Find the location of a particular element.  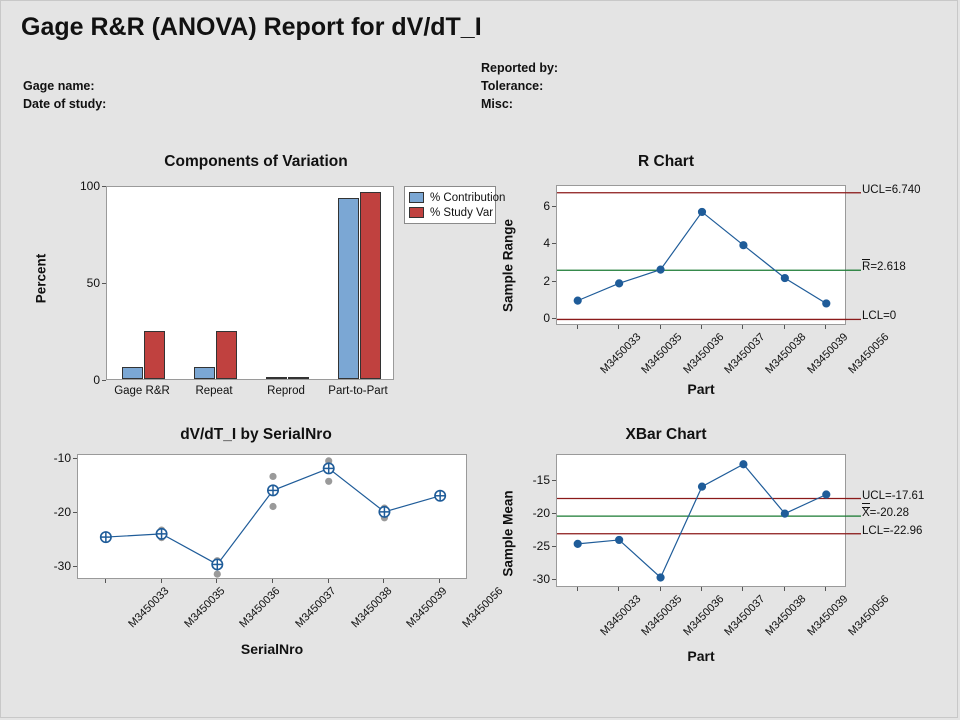

r-chart-title: R Chart is located at coordinates (666, 161).